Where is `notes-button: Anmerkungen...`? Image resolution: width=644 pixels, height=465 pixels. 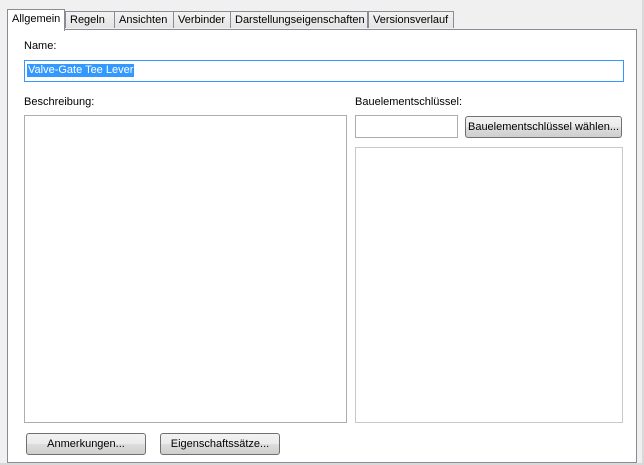 notes-button: Anmerkungen... is located at coordinates (86, 444).